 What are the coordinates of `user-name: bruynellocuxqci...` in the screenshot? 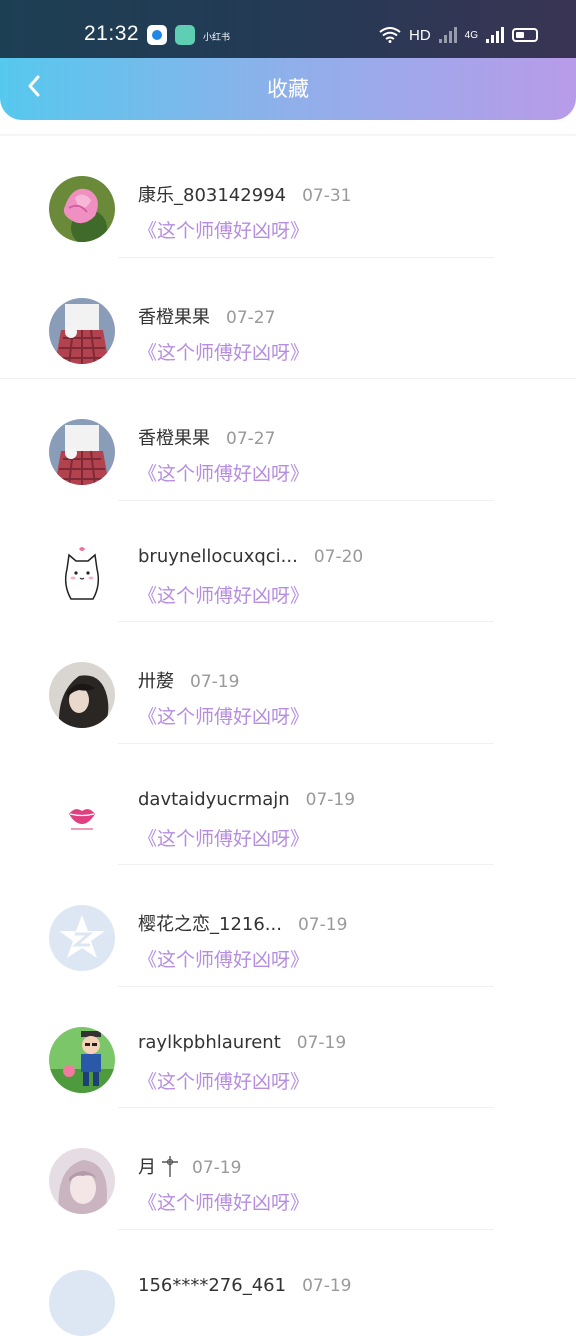 It's located at (218, 556).